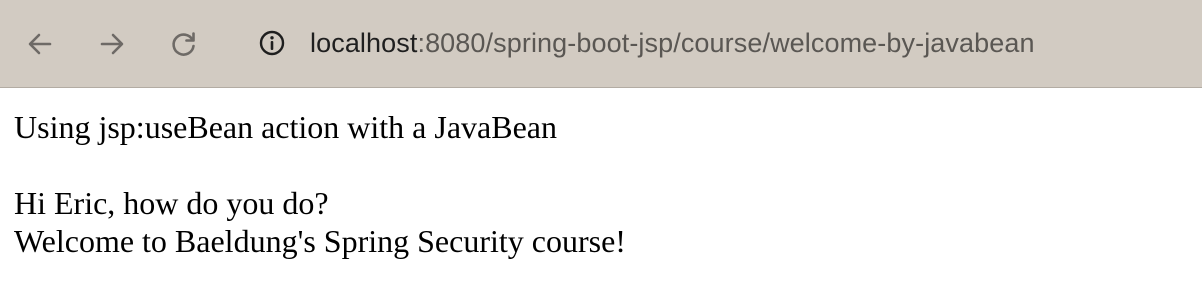  What do you see at coordinates (285, 127) in the screenshot?
I see `page-heading: Using jsp:useBean action with a JavaBean` at bounding box center [285, 127].